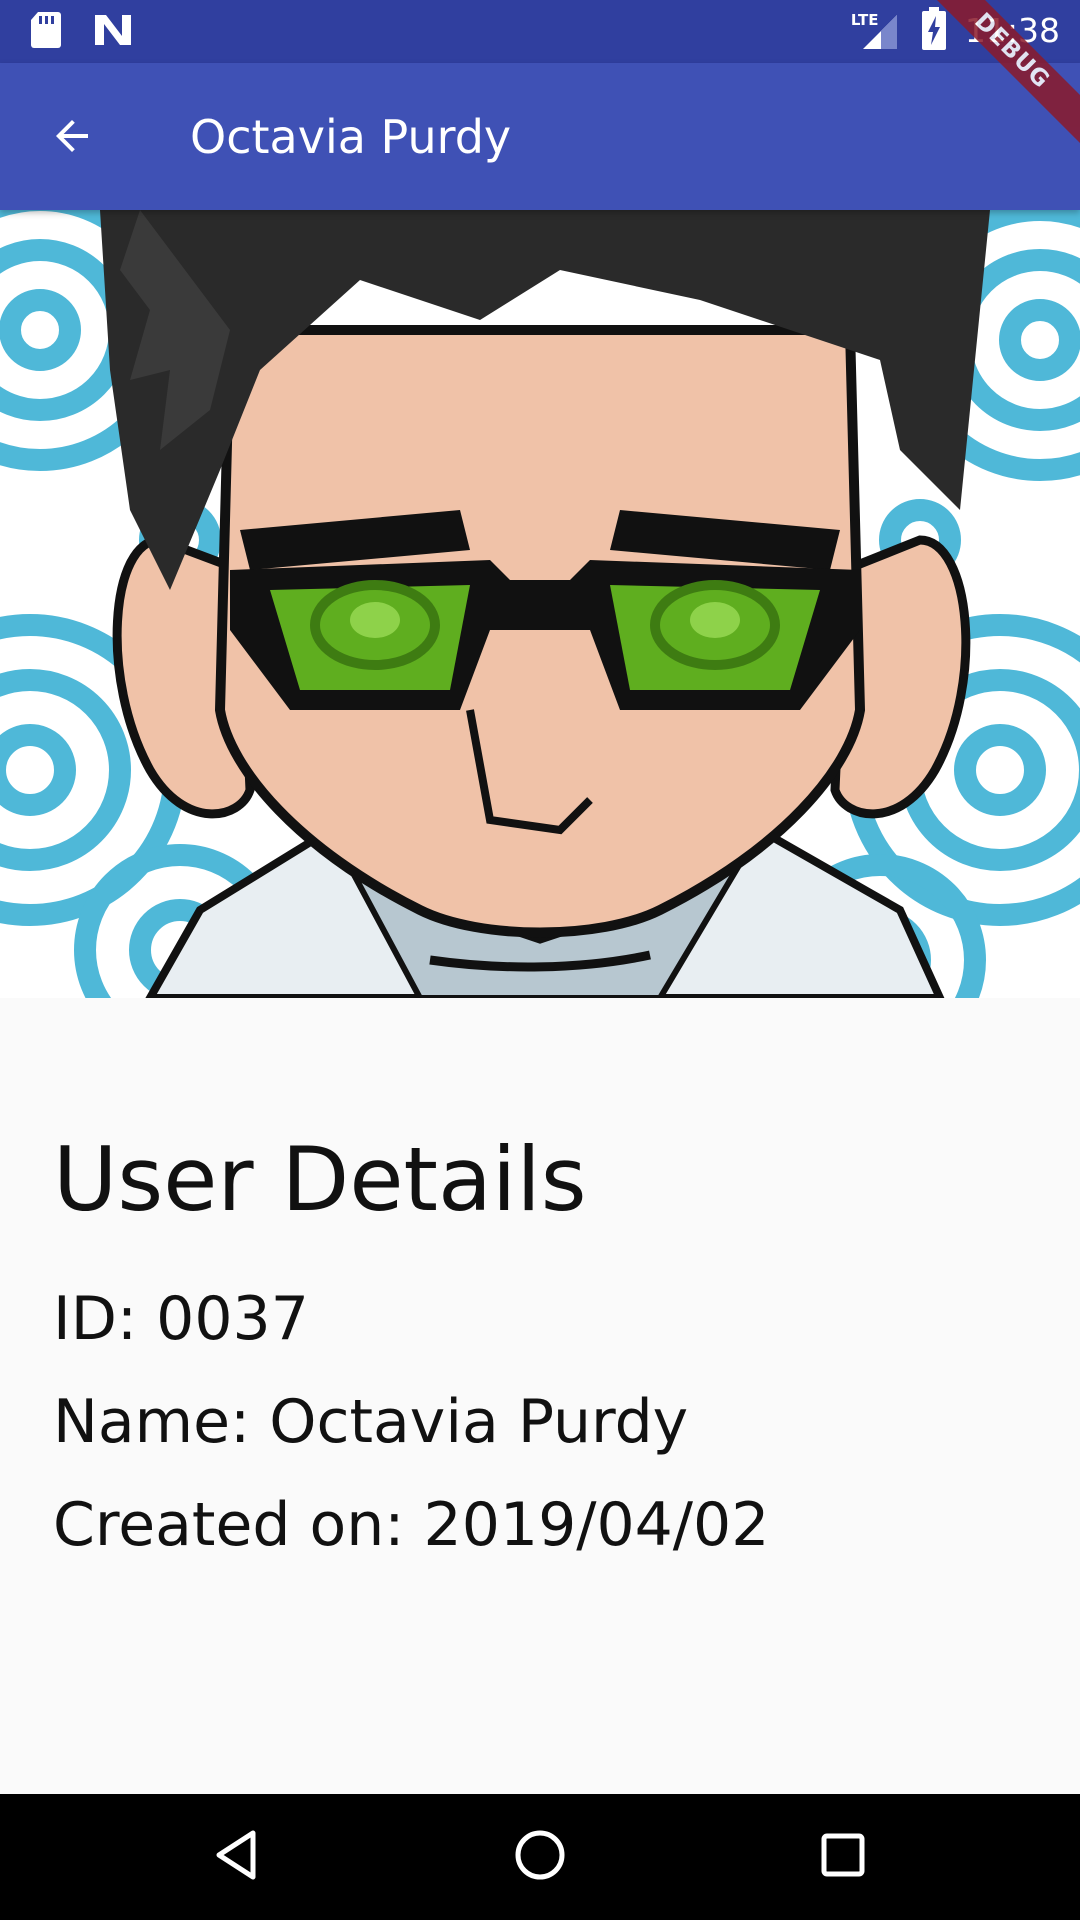  Describe the element at coordinates (351, 137) in the screenshot. I see `page-title: Octavia Purdy` at that location.